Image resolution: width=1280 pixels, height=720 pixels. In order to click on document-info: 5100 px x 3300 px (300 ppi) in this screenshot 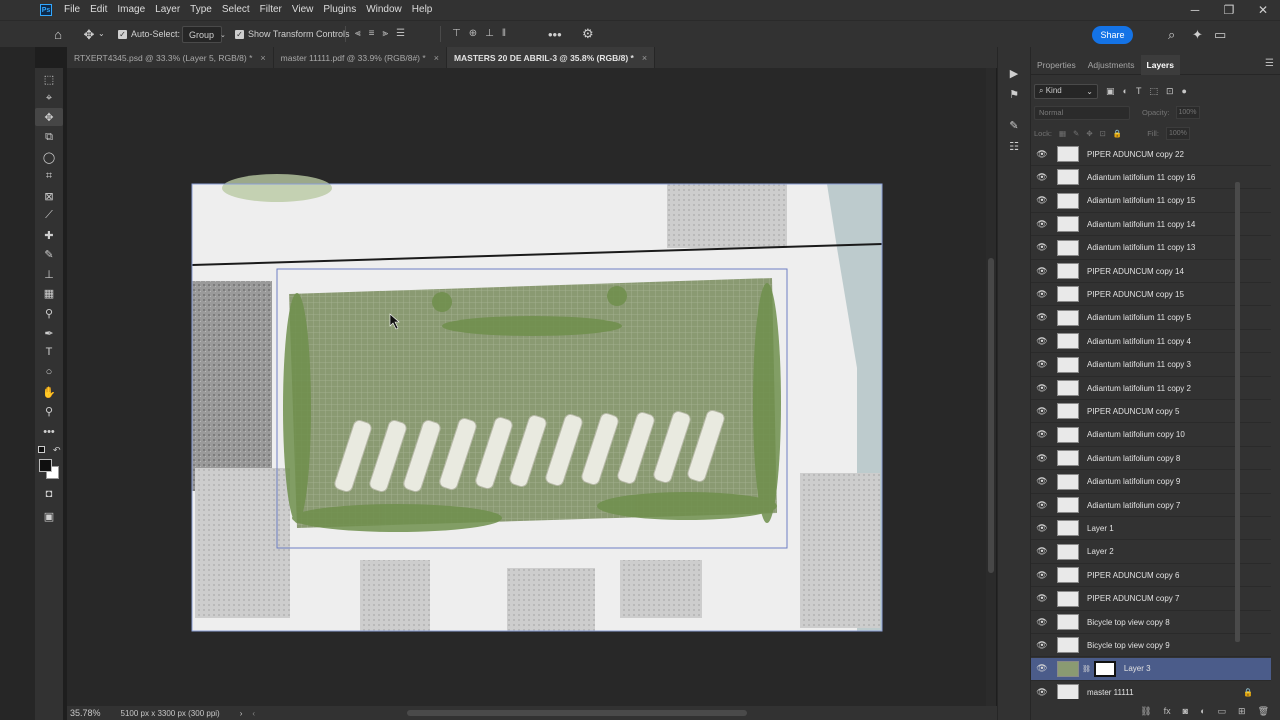, I will do `click(170, 713)`.